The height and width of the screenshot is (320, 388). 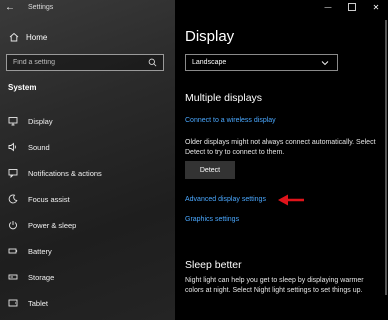 I want to click on window-controls: — ✕, so click(x=352, y=7).